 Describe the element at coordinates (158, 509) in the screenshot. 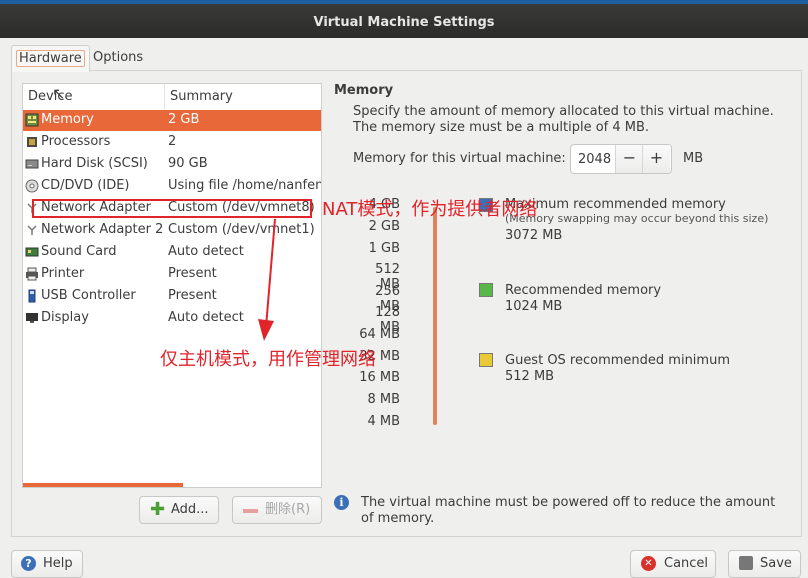

I see `plus-icon: ✚` at that location.